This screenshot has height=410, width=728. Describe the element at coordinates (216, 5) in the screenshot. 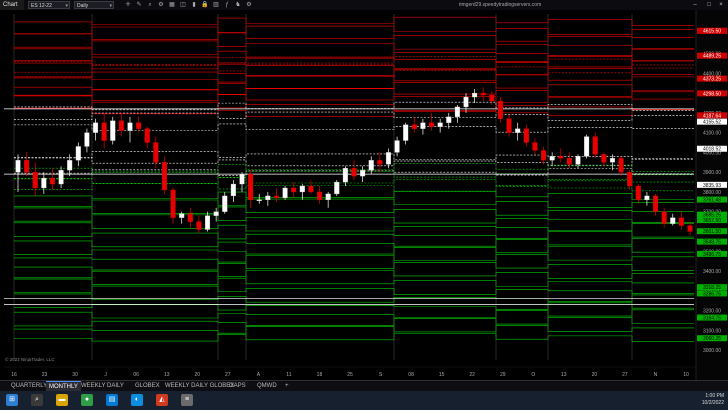

I see `chart-style-icon: ▥` at that location.